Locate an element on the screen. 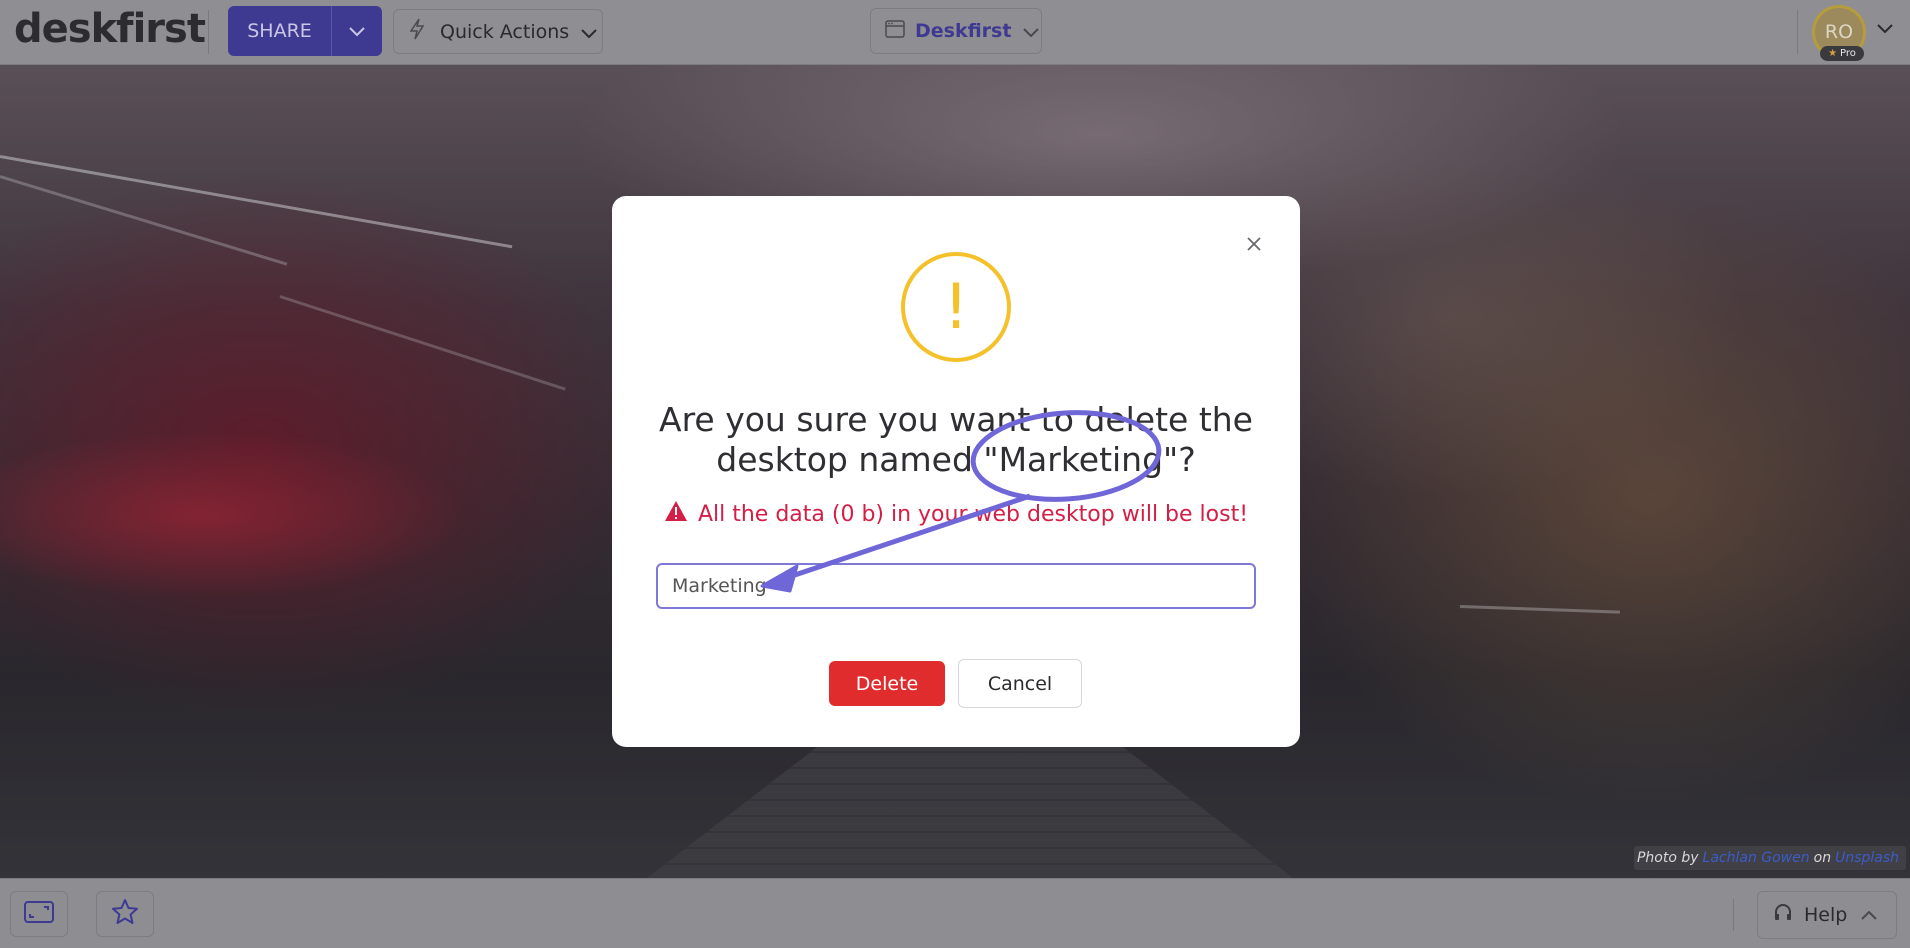  favorite-button is located at coordinates (125, 914).